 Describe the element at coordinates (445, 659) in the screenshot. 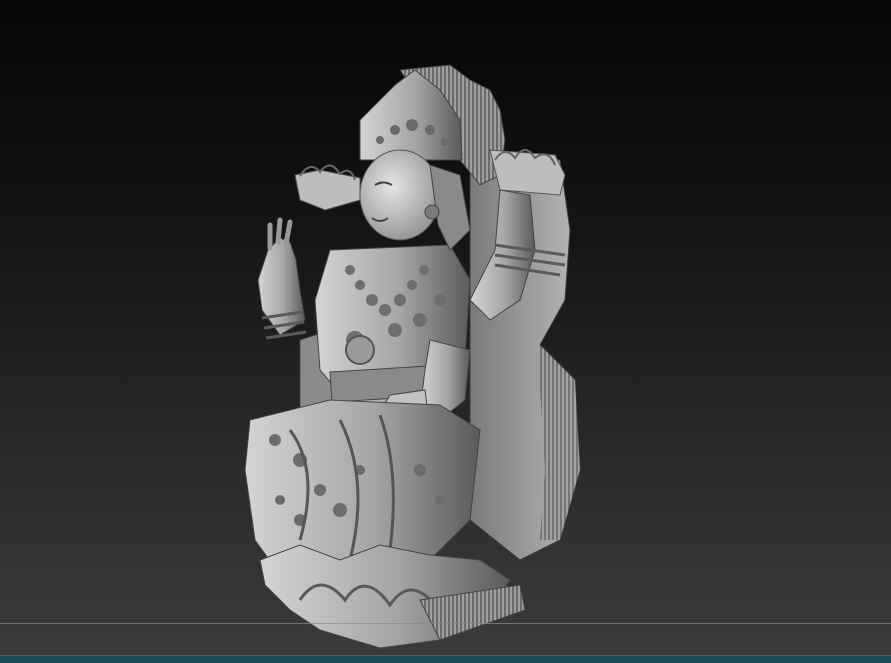

I see `status-bar` at that location.